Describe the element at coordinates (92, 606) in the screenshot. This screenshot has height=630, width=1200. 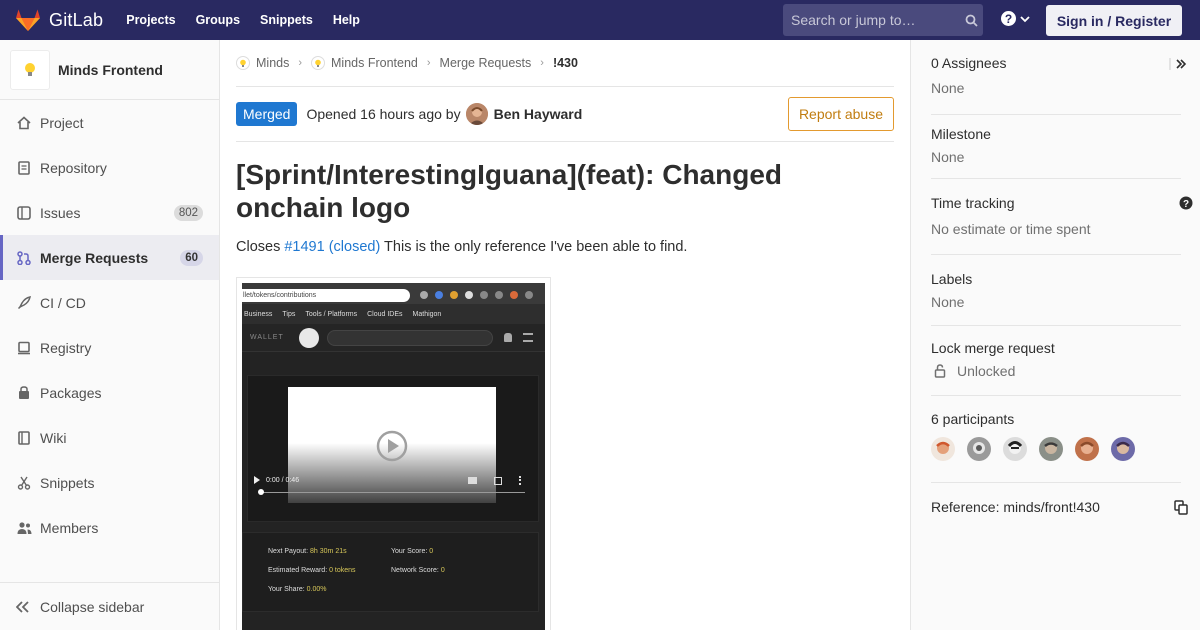
I see `collapse-sidebar-label: Collapse sidebar` at that location.